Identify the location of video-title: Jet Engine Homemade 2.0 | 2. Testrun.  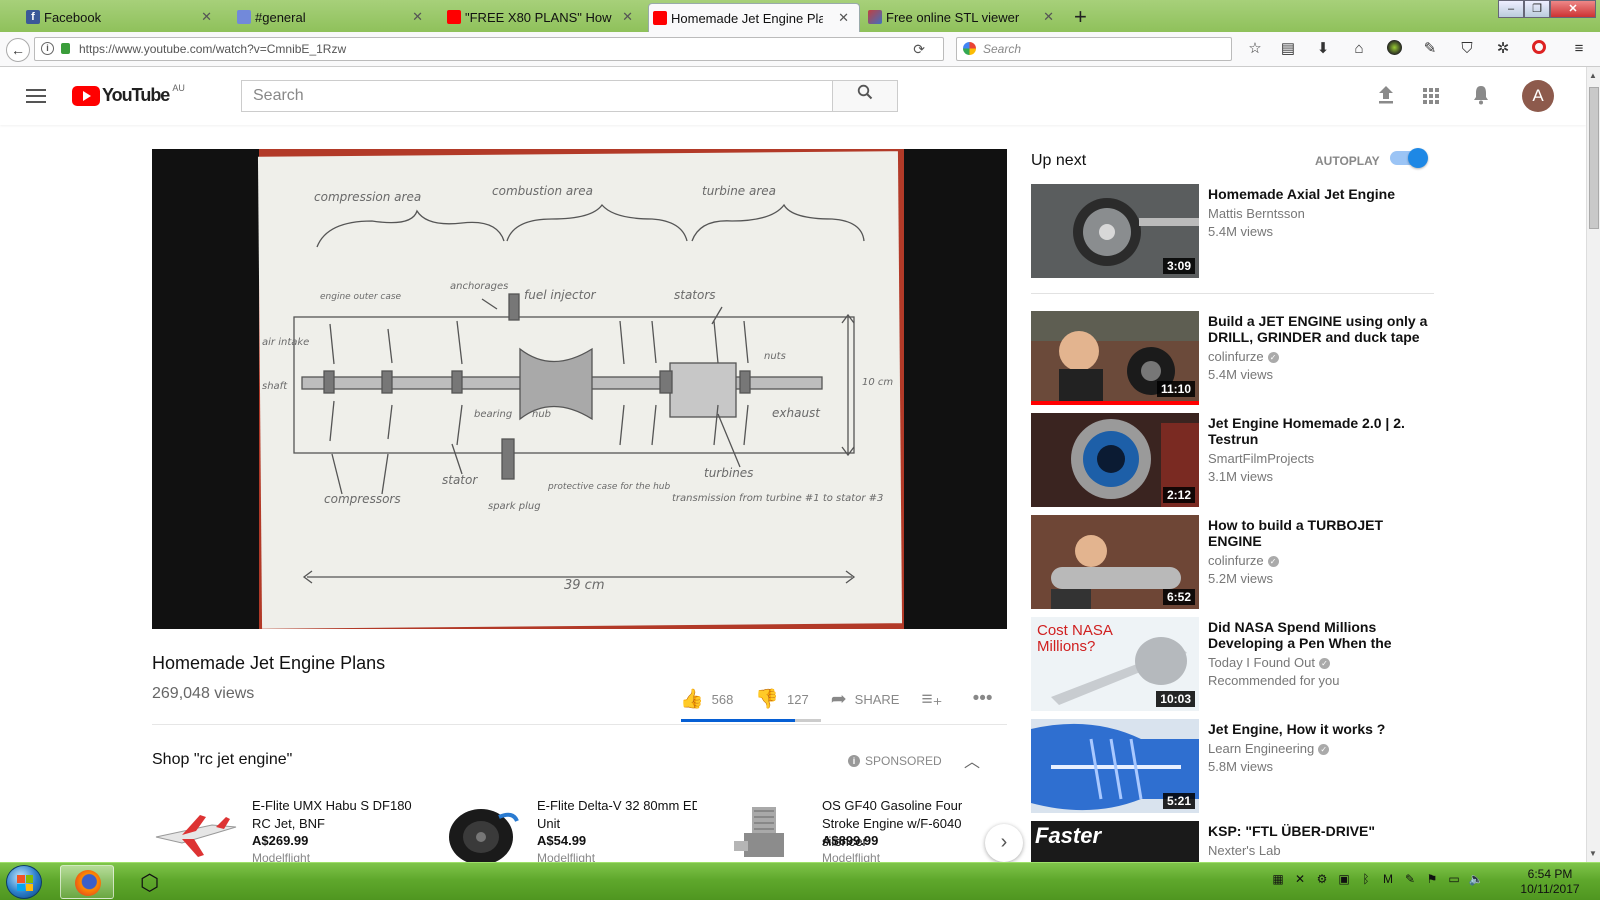
(1318, 431).